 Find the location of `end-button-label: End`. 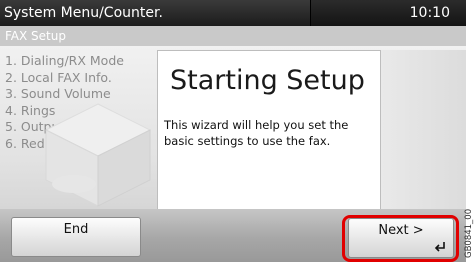

end-button-label: End is located at coordinates (76, 229).